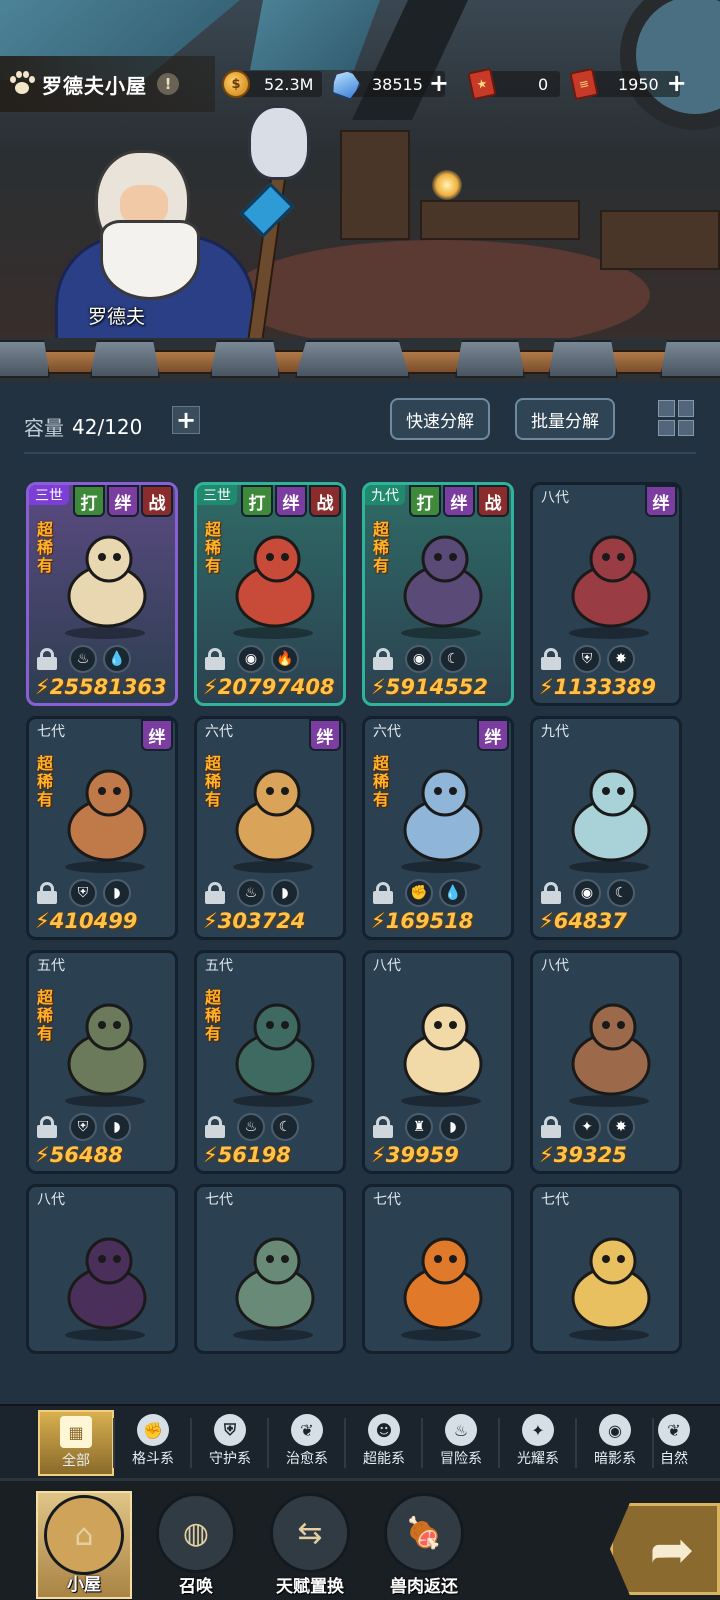 The image size is (720, 1600). I want to click on rug, so click(440, 295).